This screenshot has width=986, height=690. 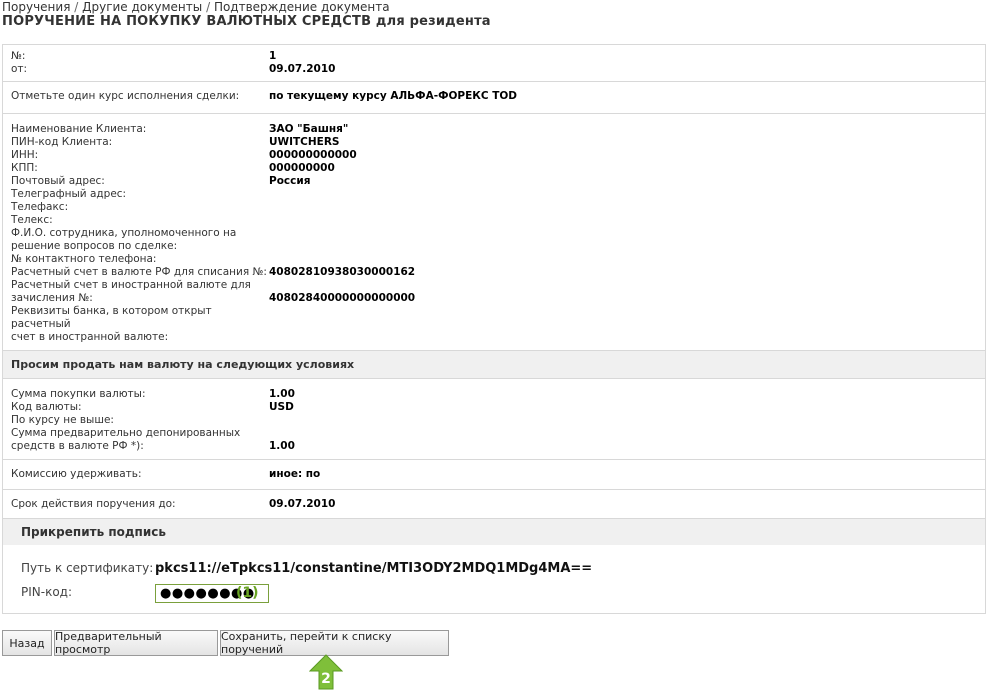 I want to click on number-value: 1, so click(x=273, y=56).